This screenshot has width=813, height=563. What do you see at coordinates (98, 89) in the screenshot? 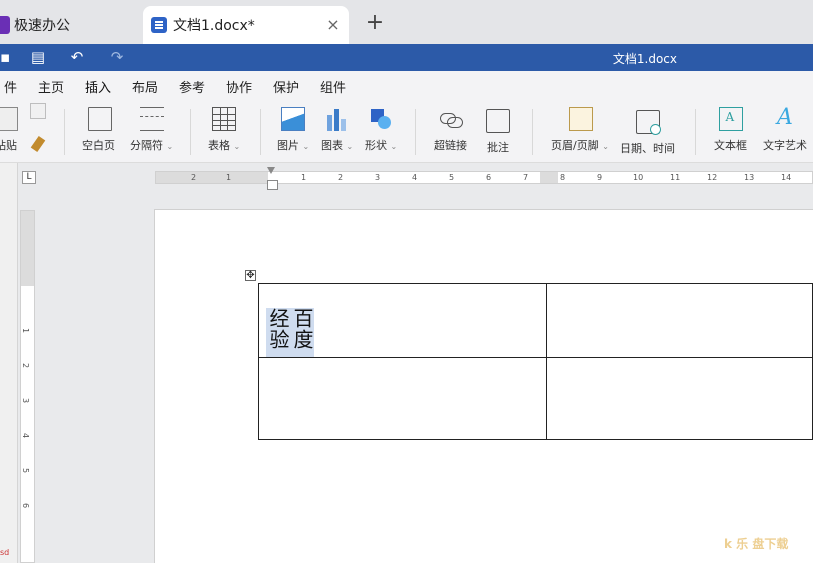
I see `menu-insert: 插入` at bounding box center [98, 89].